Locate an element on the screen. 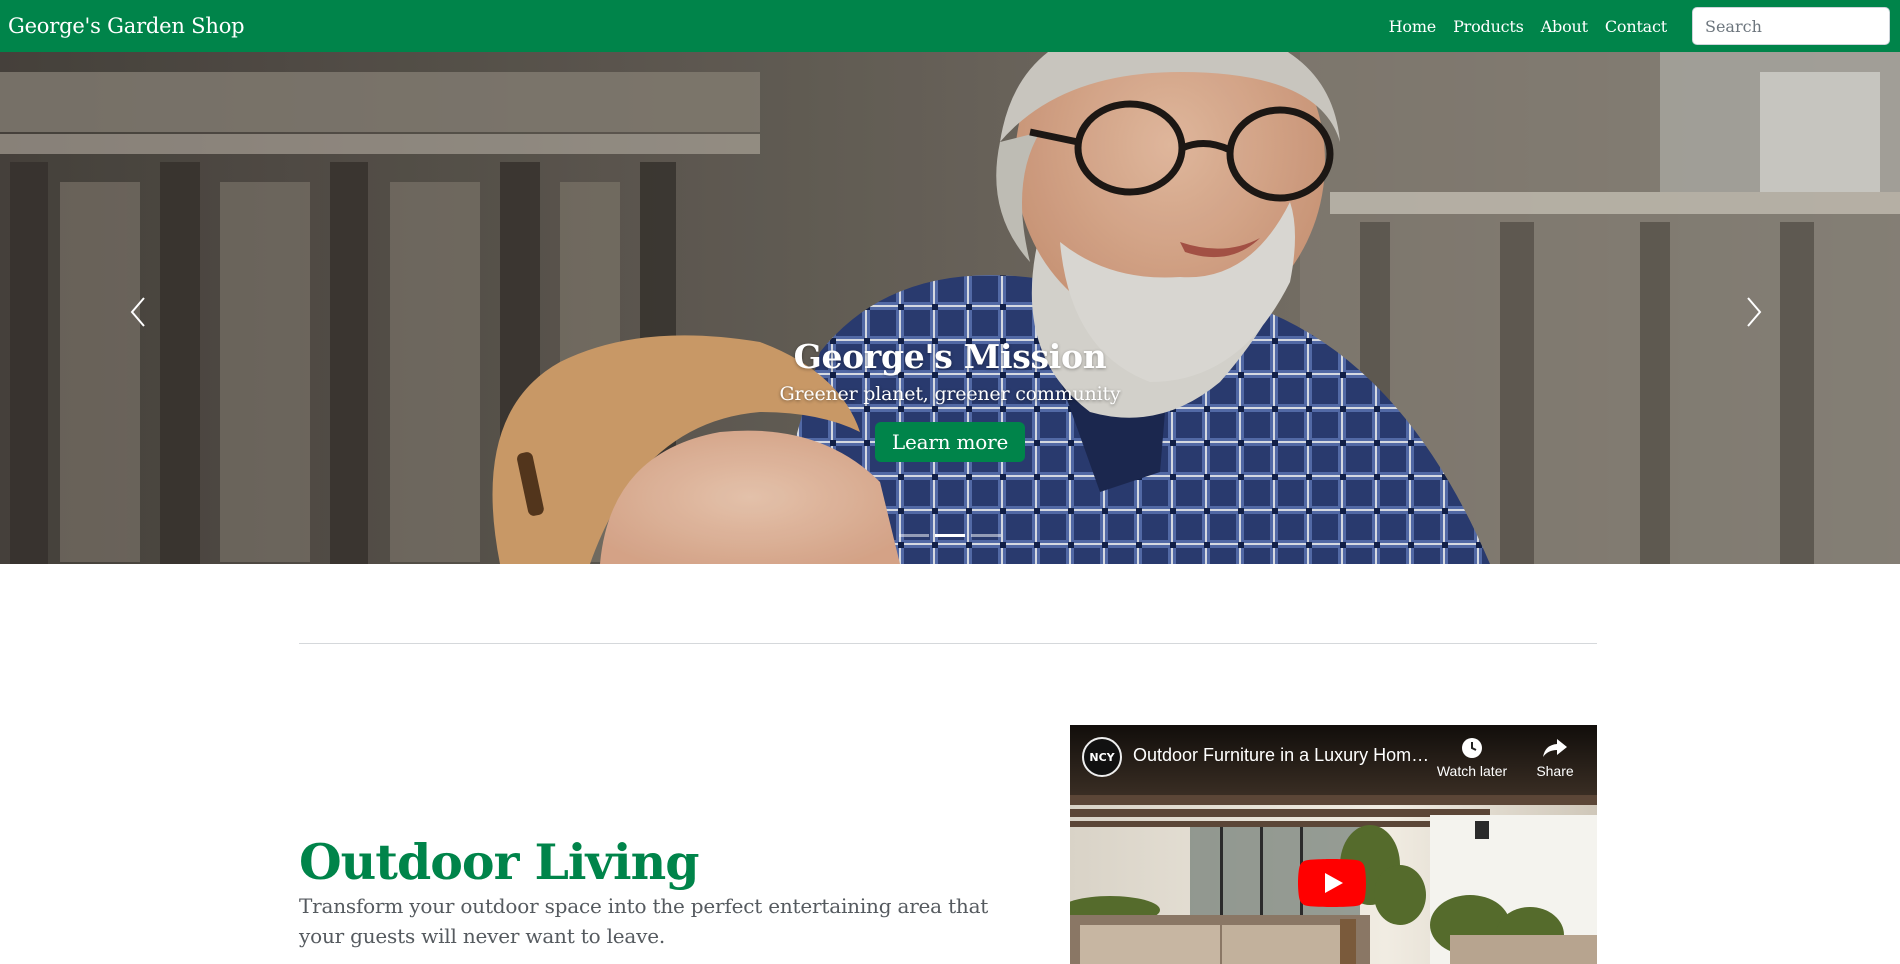 This screenshot has width=1900, height=964. chevron-left-icon is located at coordinates (137, 312).